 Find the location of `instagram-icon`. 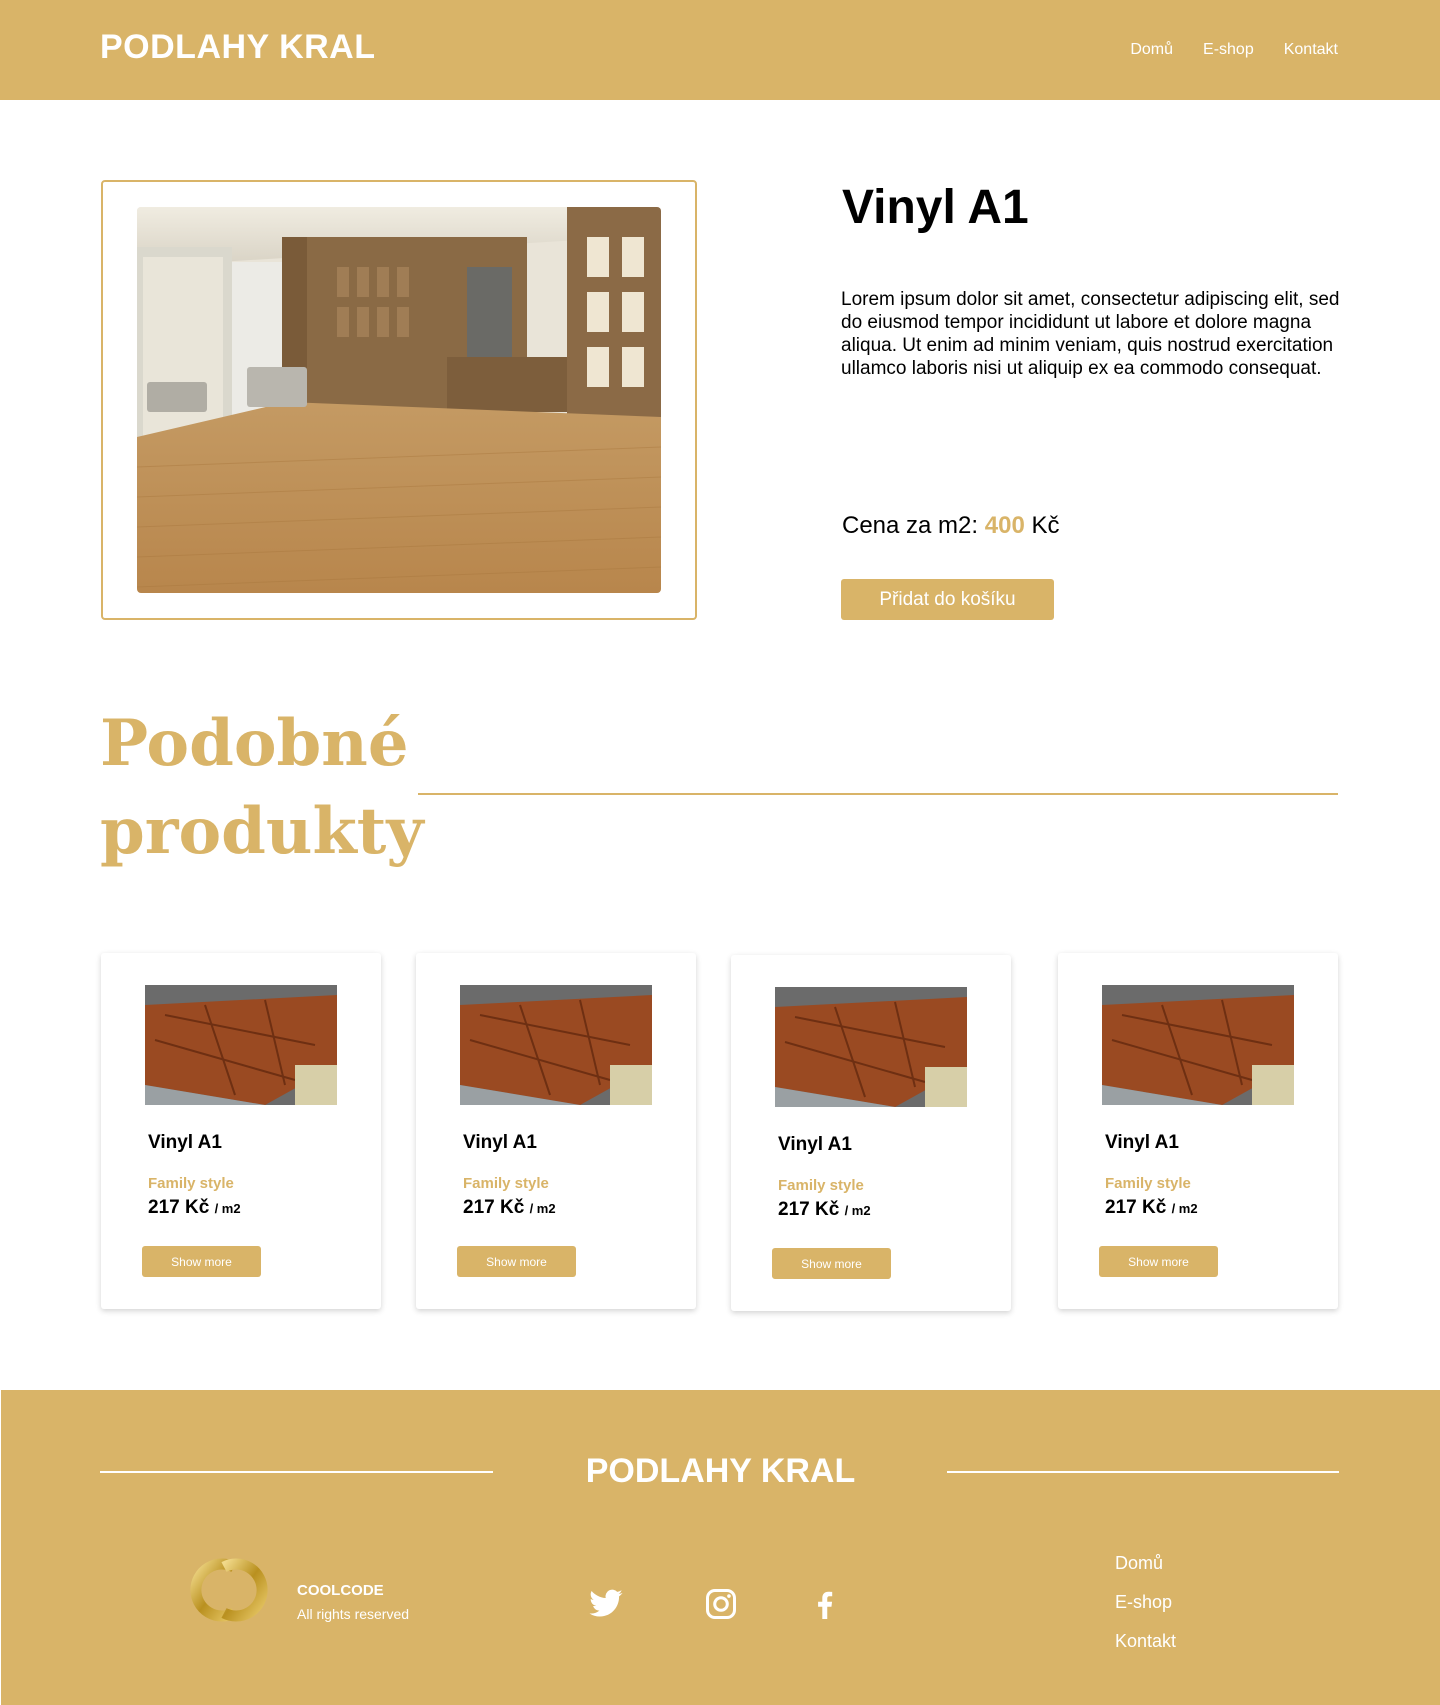

instagram-icon is located at coordinates (721, 1604).